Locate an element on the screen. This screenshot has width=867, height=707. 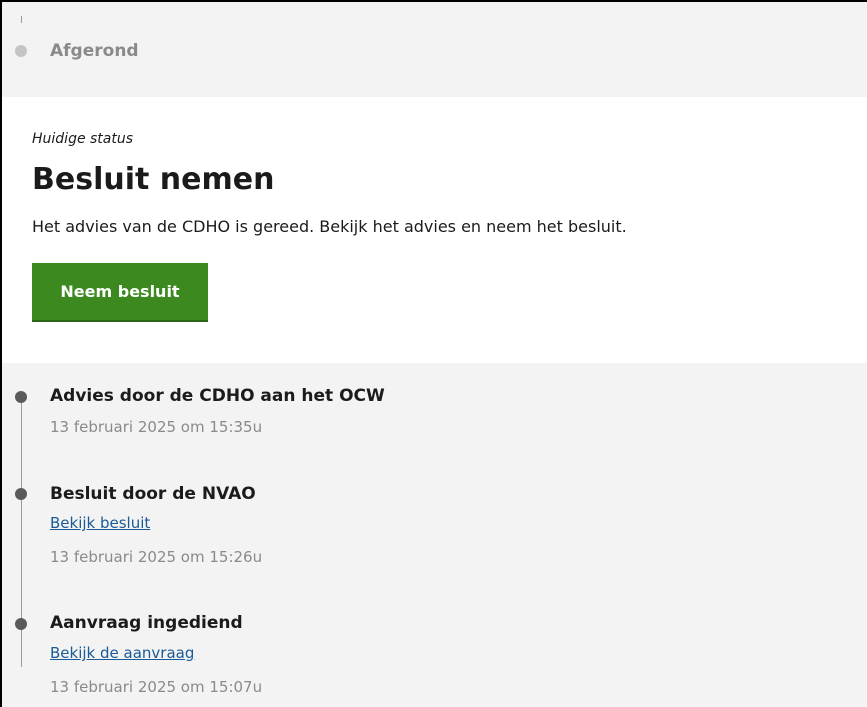
status-eyebrow: Huidige status is located at coordinates (83, 139).